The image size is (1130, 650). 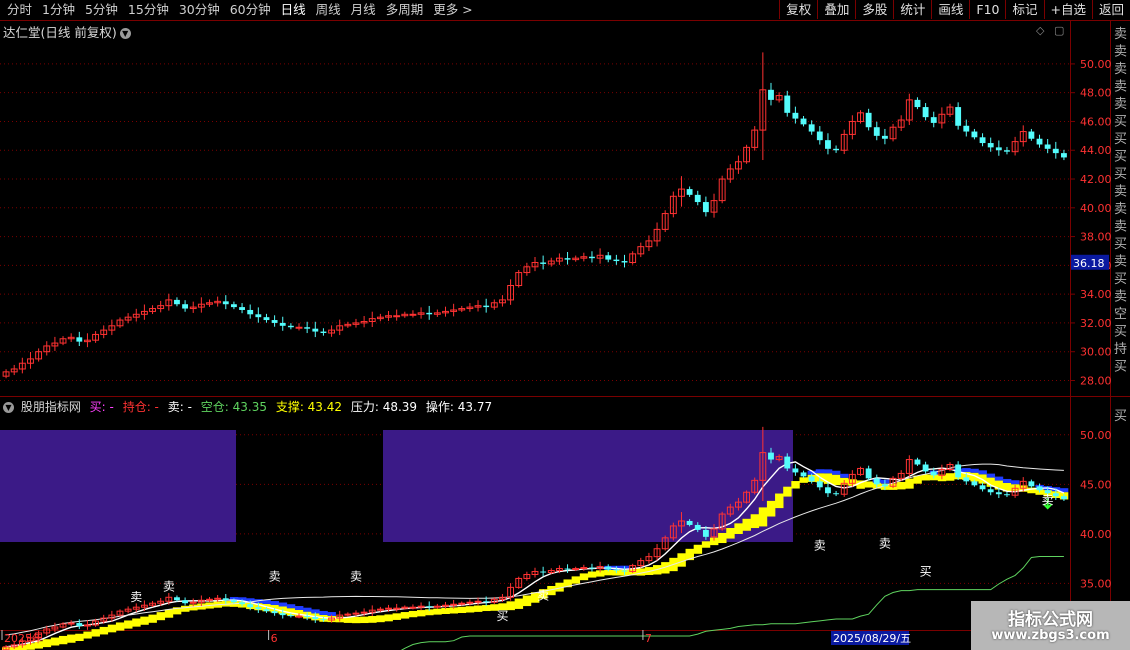 I want to click on price-tick-label: 40.00, so click(x=1096, y=208).